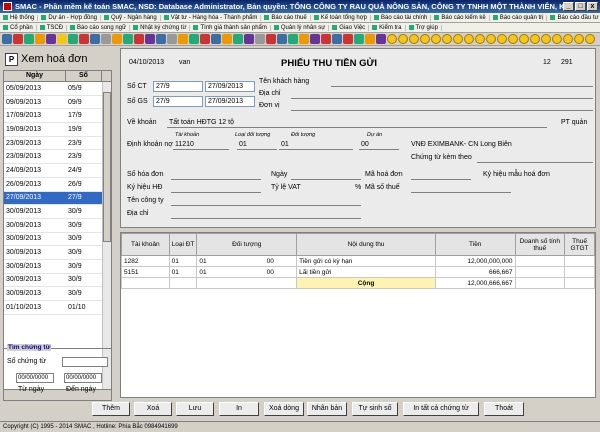  I want to click on col-date-header: Ngày, so click(35, 76).